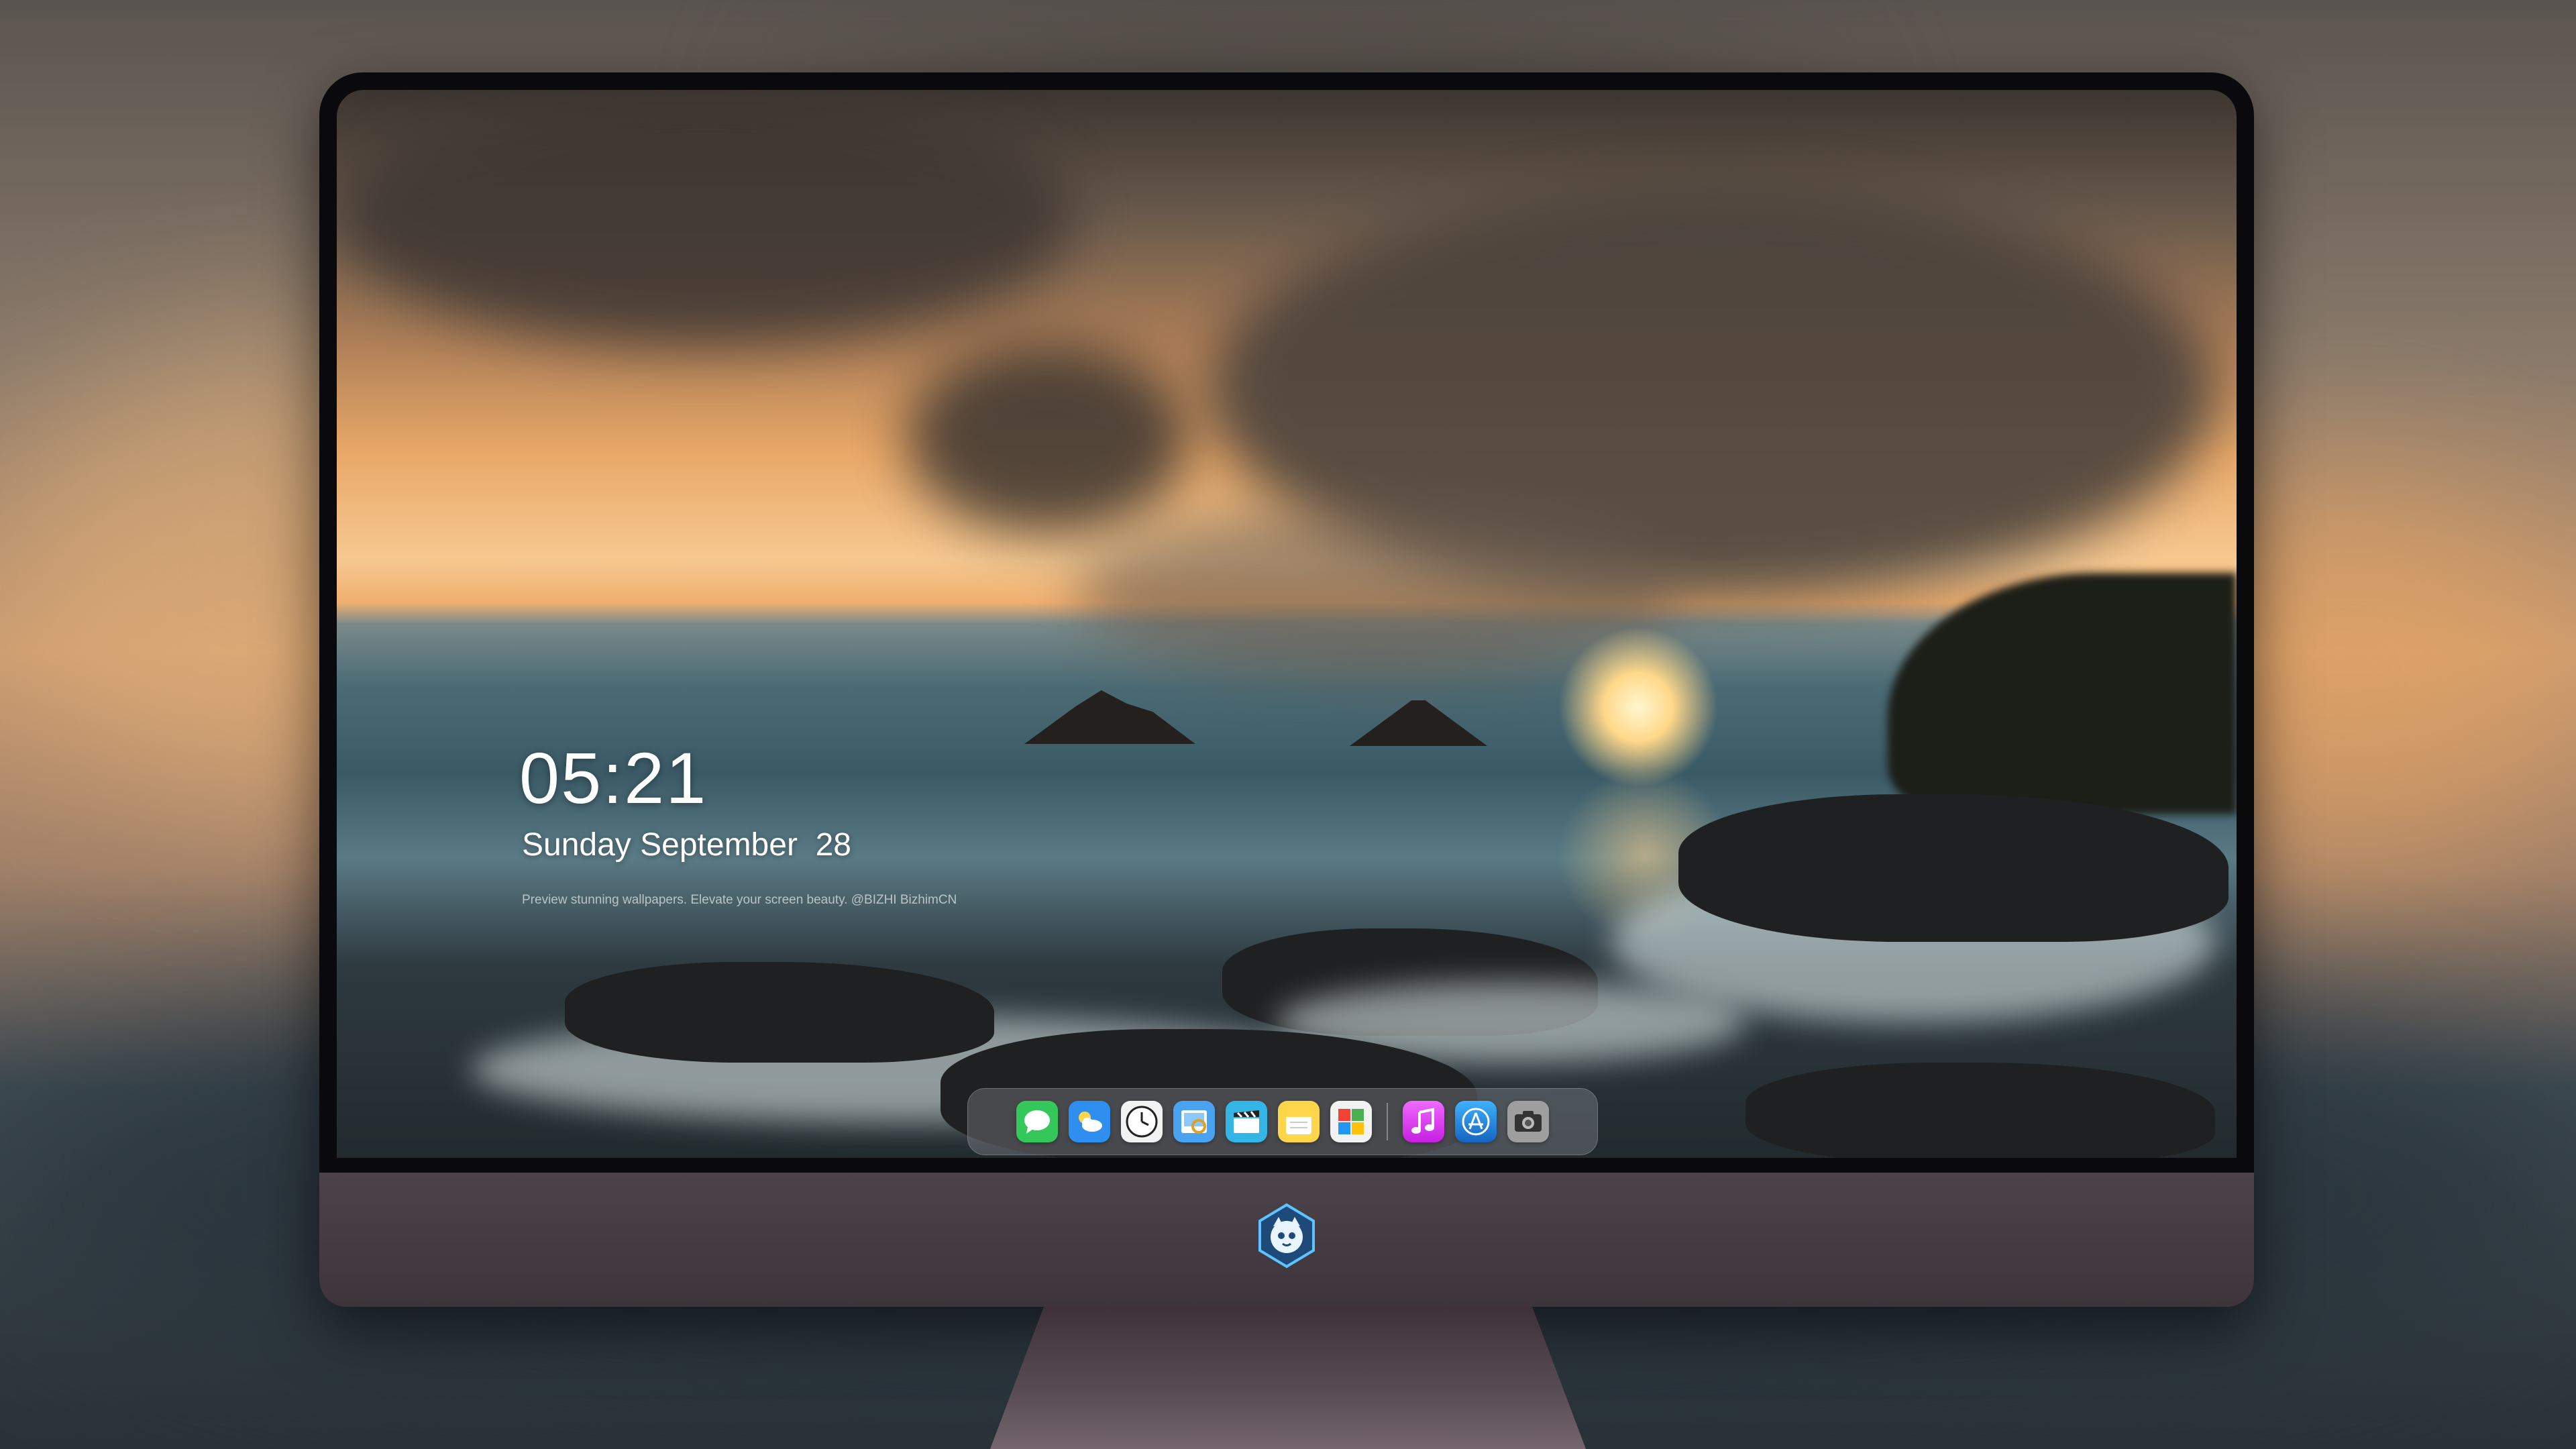  What do you see at coordinates (1286, 1236) in the screenshot?
I see `brand-logo-icon` at bounding box center [1286, 1236].